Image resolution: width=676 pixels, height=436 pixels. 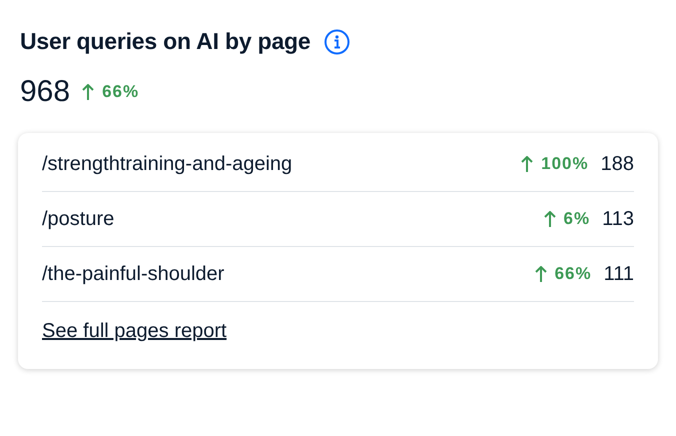 I want to click on change-percent: 100%, so click(x=565, y=164).